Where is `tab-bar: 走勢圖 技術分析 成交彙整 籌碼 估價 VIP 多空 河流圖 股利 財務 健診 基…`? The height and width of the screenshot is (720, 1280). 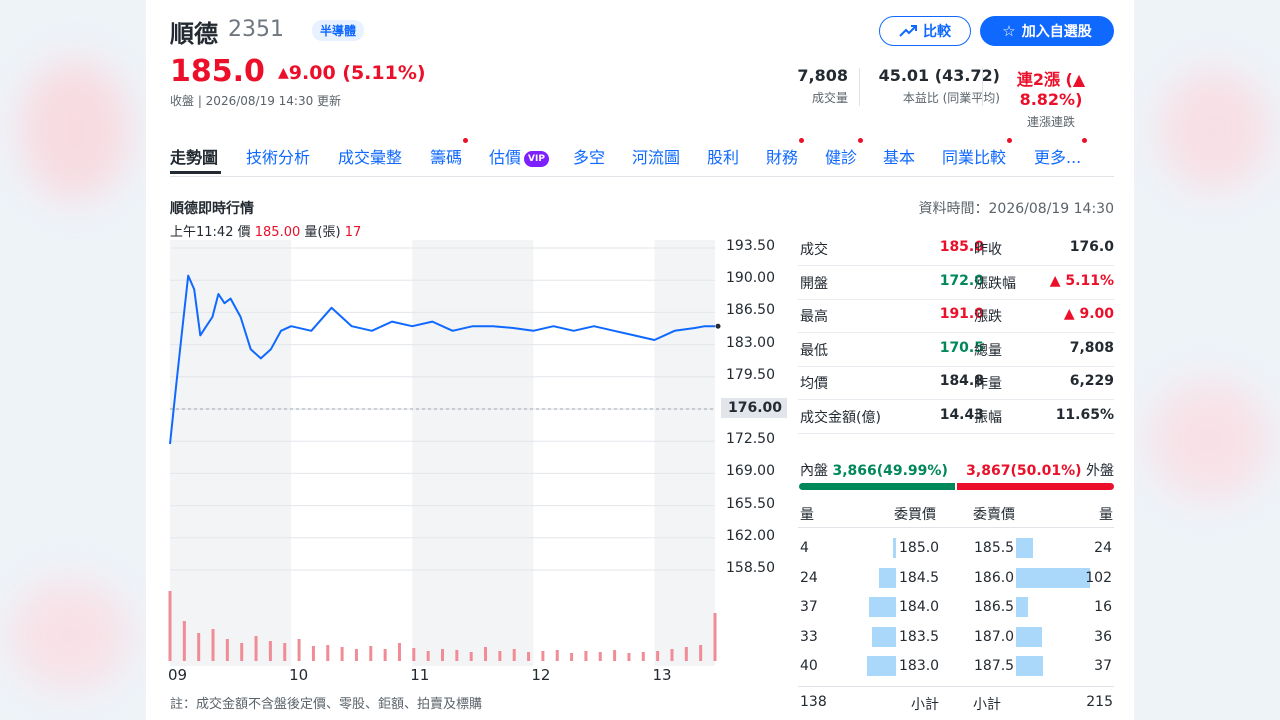
tab-bar: 走勢圖 技術分析 成交彙整 籌碼 估價 VIP 多空 河流圖 股利 財務 健診 基… is located at coordinates (642, 157).